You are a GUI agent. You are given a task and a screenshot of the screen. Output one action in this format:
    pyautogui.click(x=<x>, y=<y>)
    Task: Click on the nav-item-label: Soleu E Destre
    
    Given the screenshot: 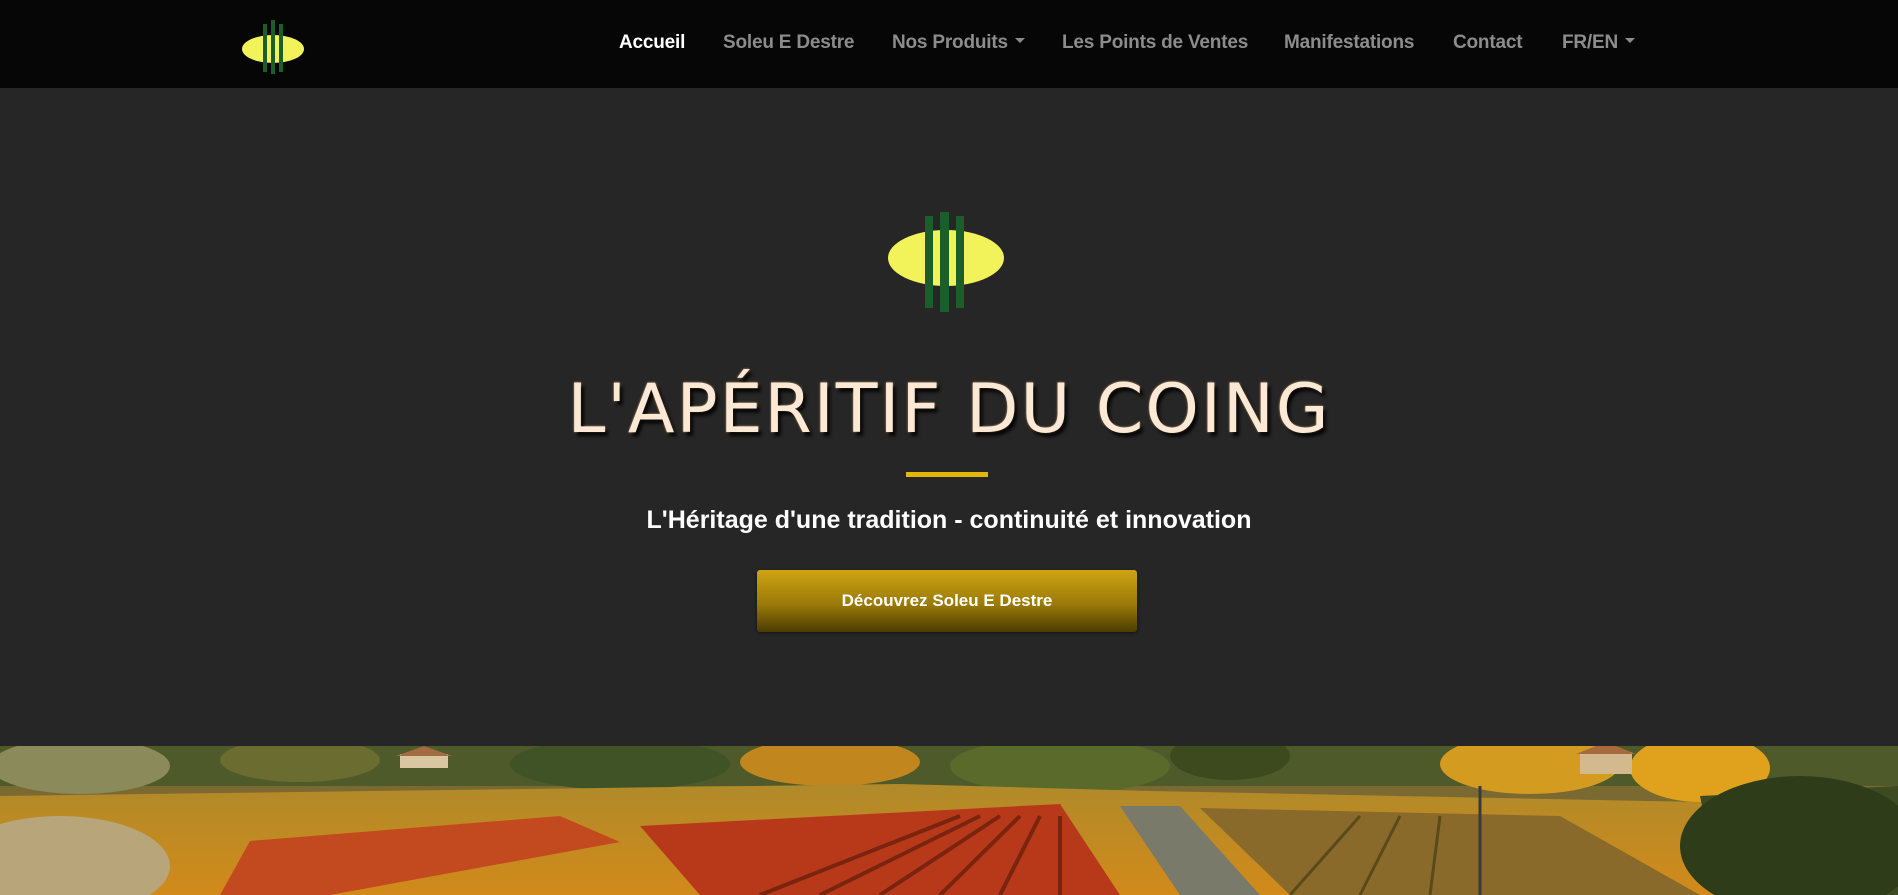 What is the action you would take?
    pyautogui.click(x=789, y=42)
    